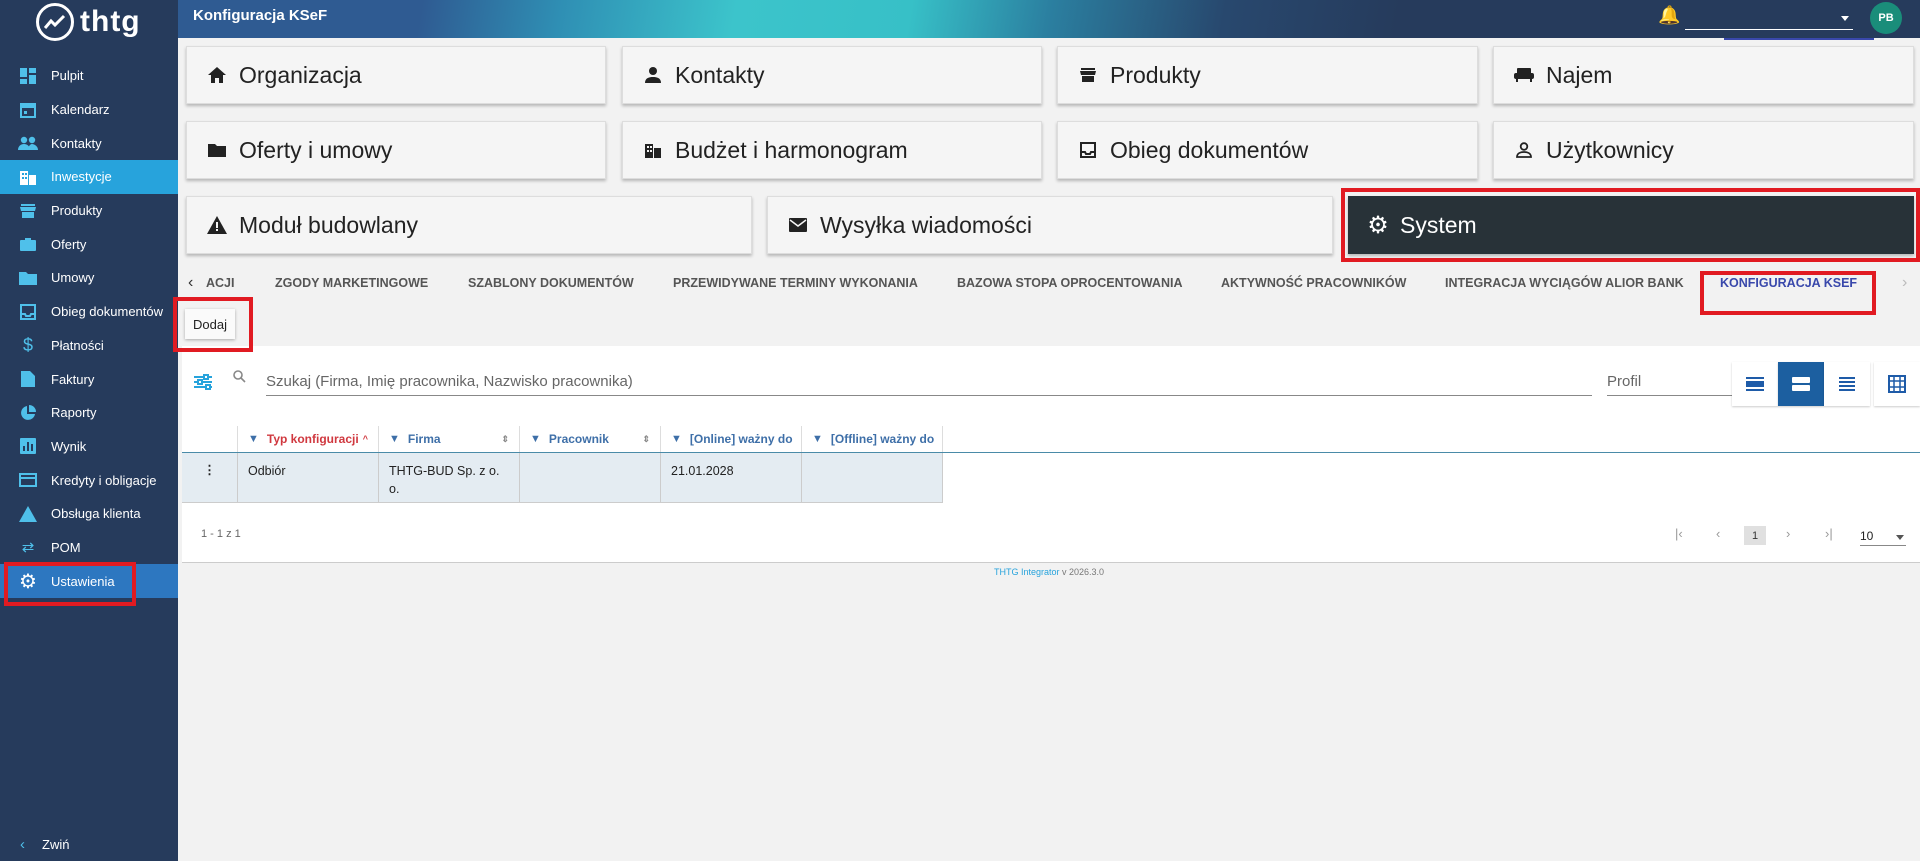 This screenshot has height=861, width=1920. I want to click on chevron-down-icon, so click(1845, 18).